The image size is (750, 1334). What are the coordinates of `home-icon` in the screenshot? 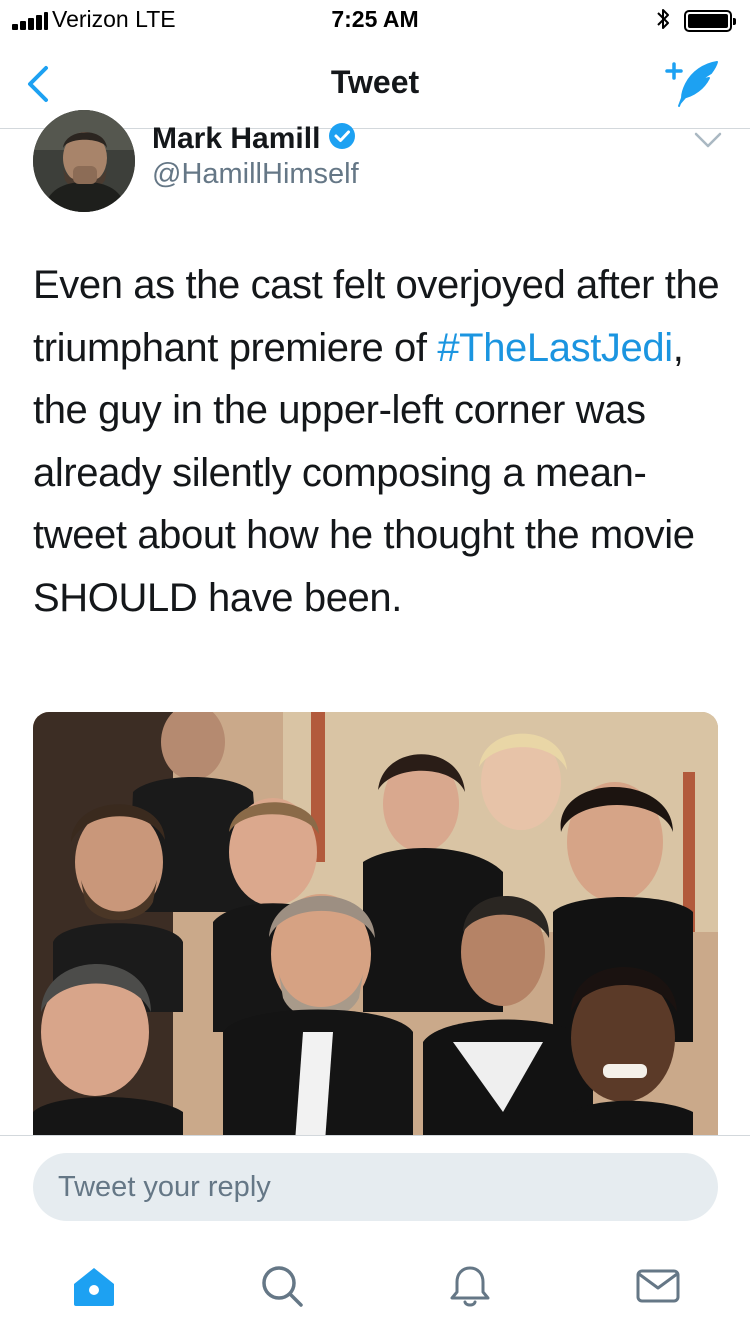 It's located at (94, 1286).